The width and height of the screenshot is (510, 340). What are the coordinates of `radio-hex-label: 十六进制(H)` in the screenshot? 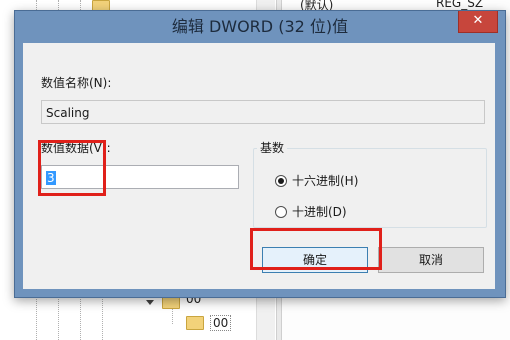 It's located at (325, 180).